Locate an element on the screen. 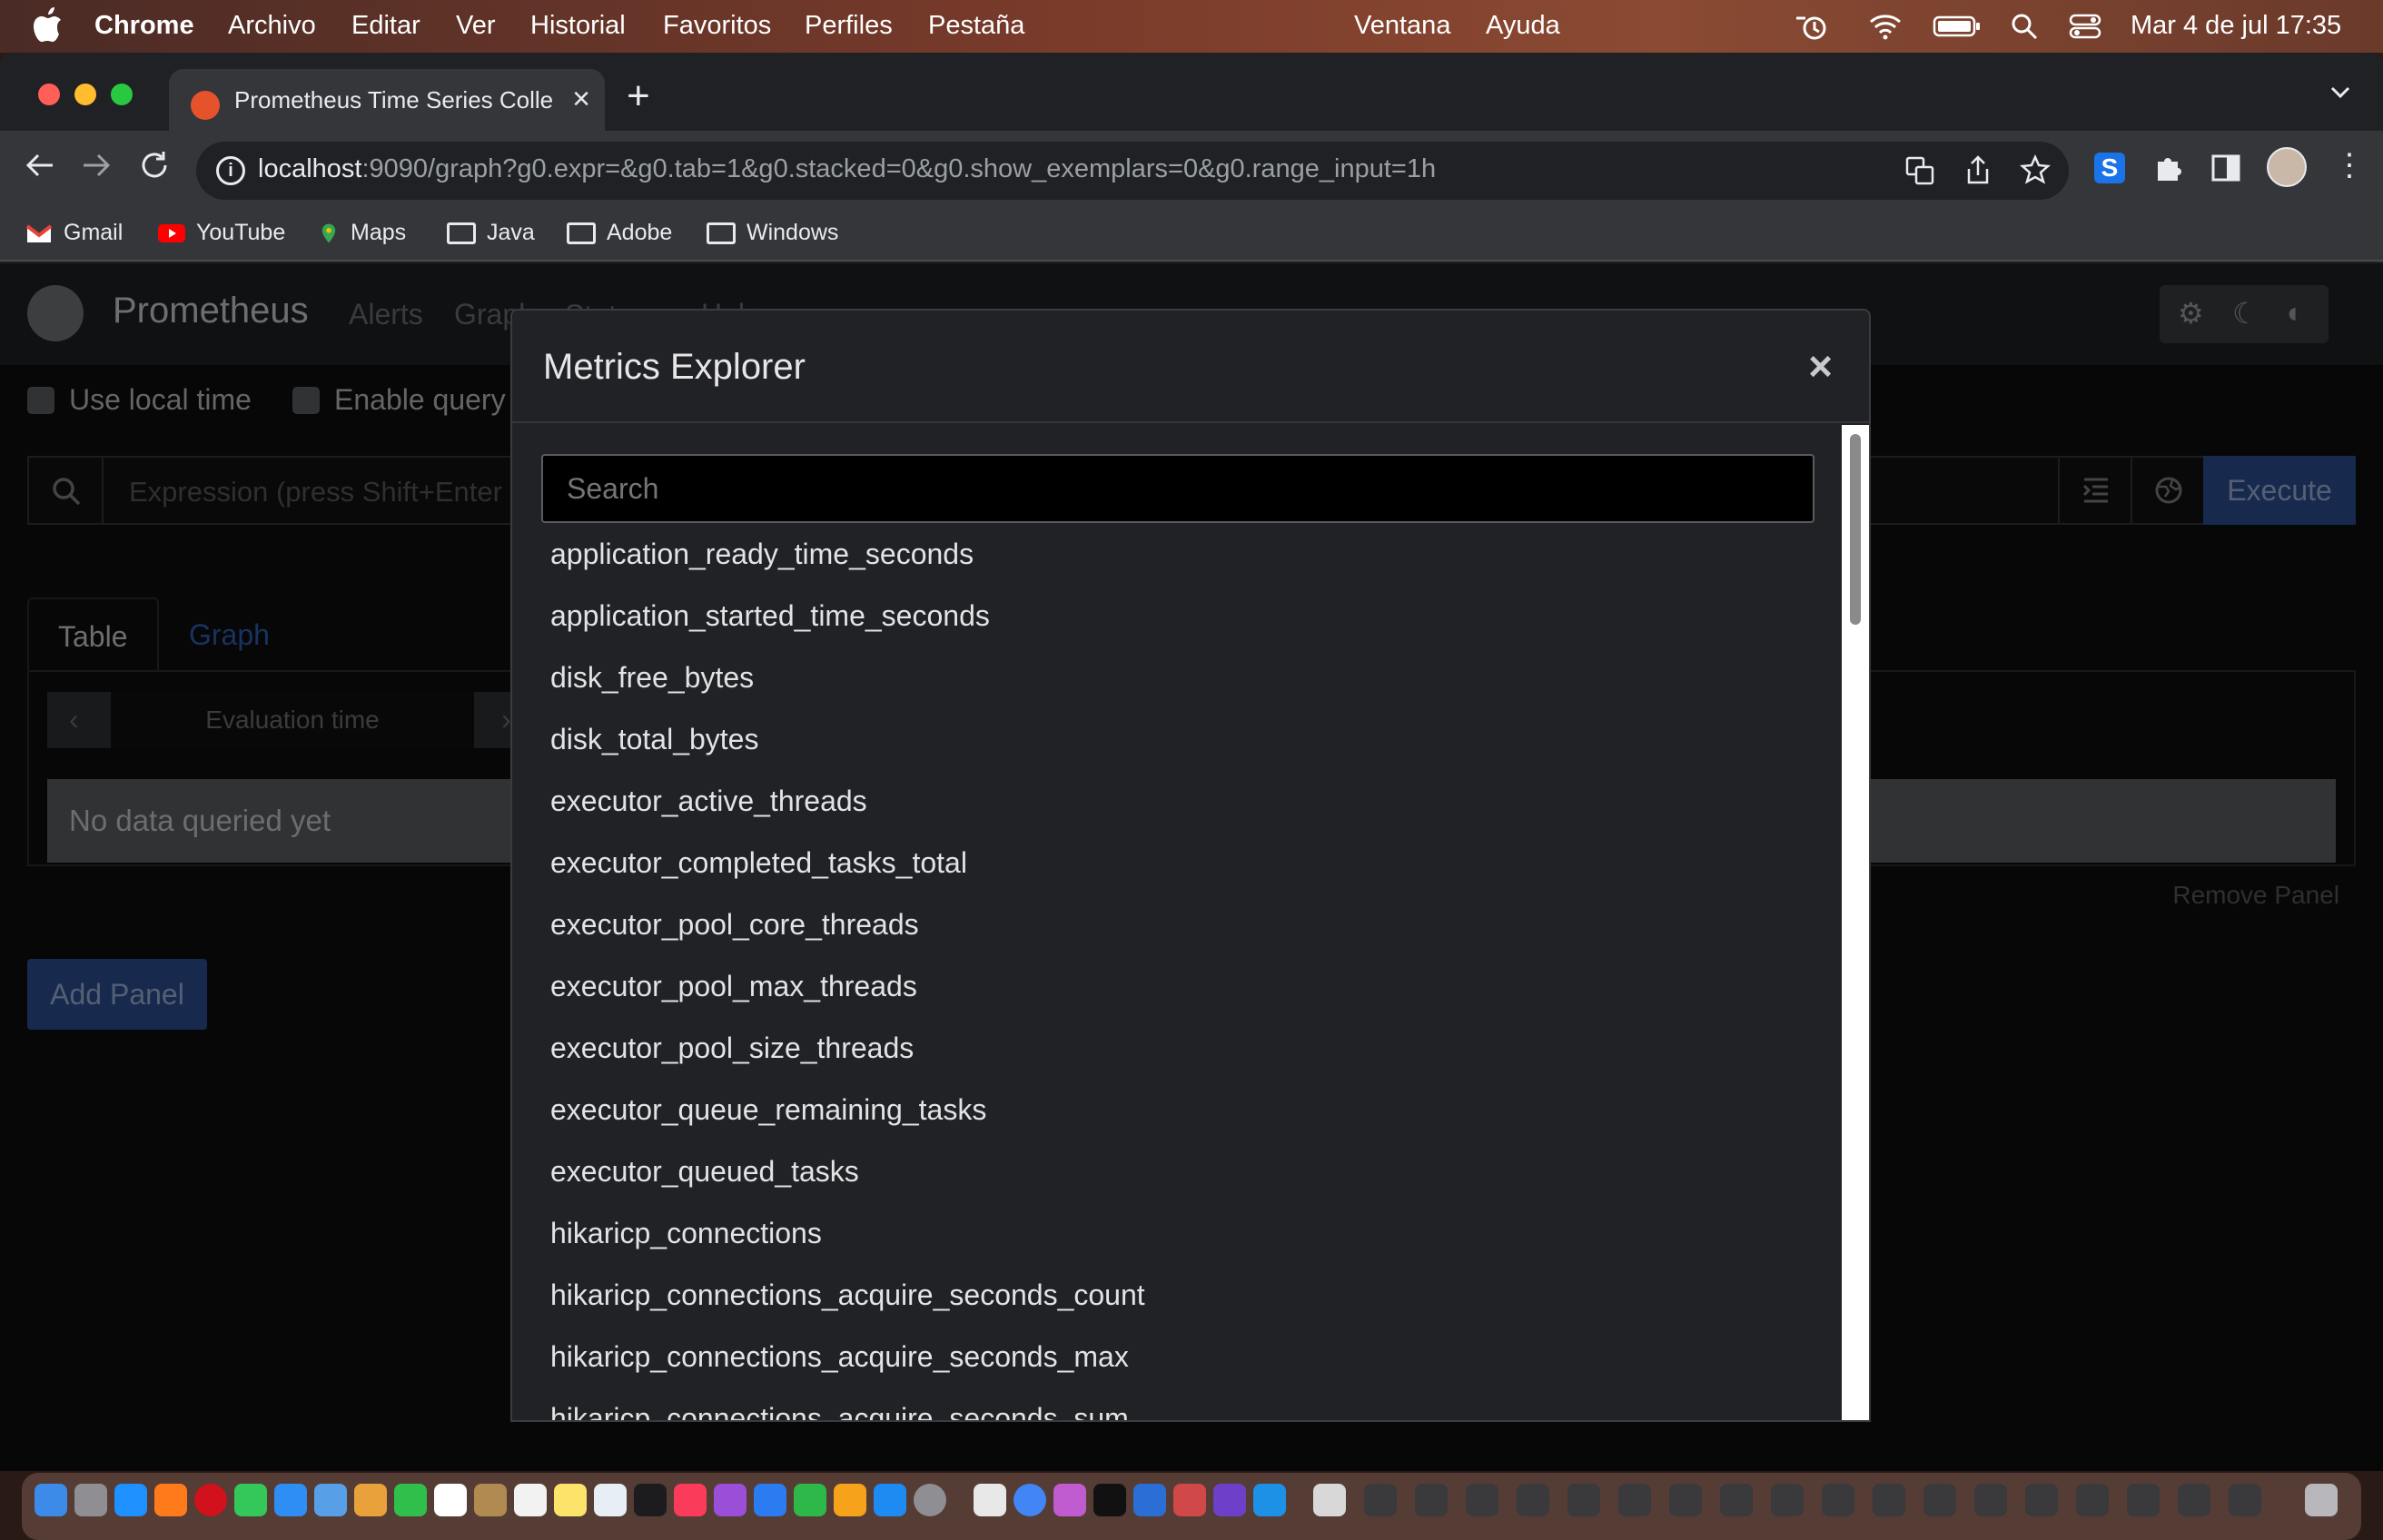 The image size is (2383, 1540). outlook-icon is located at coordinates (1149, 1500).